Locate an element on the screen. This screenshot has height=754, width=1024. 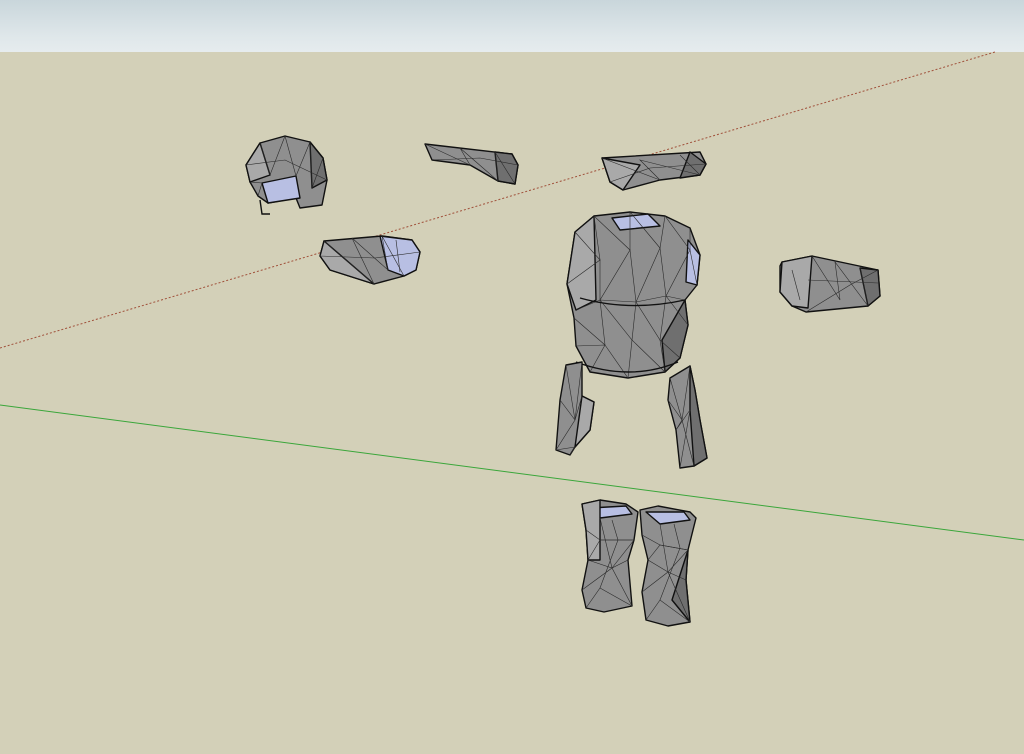
torso-model is located at coordinates (633, 295).